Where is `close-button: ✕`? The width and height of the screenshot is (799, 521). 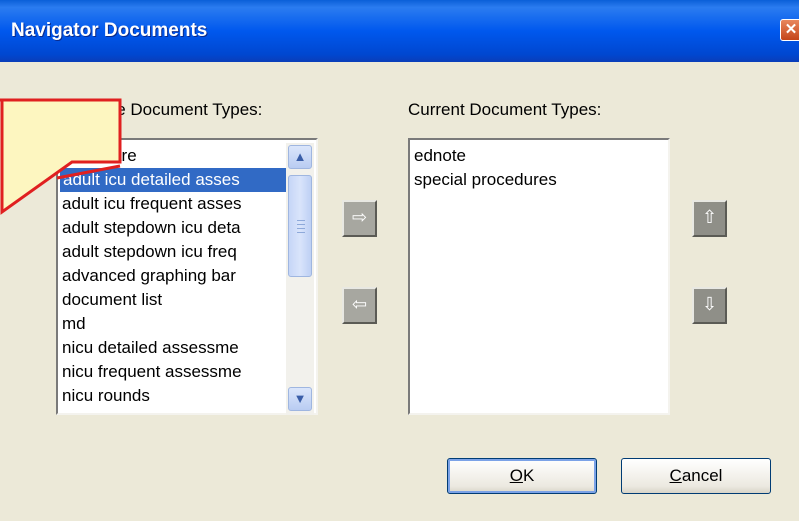
close-button: ✕ is located at coordinates (789, 30).